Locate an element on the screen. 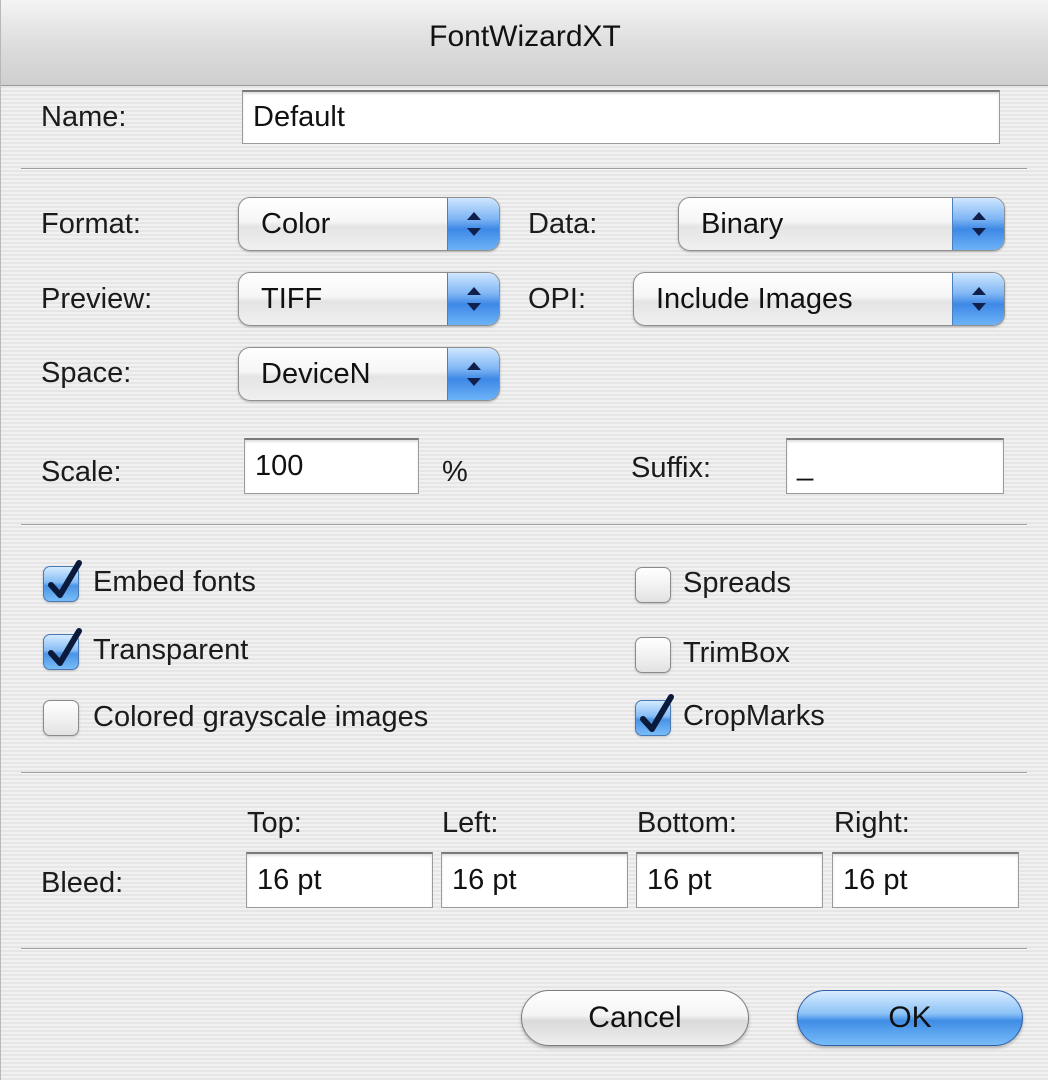  title-bar: FontWizardXT is located at coordinates (524, 43).